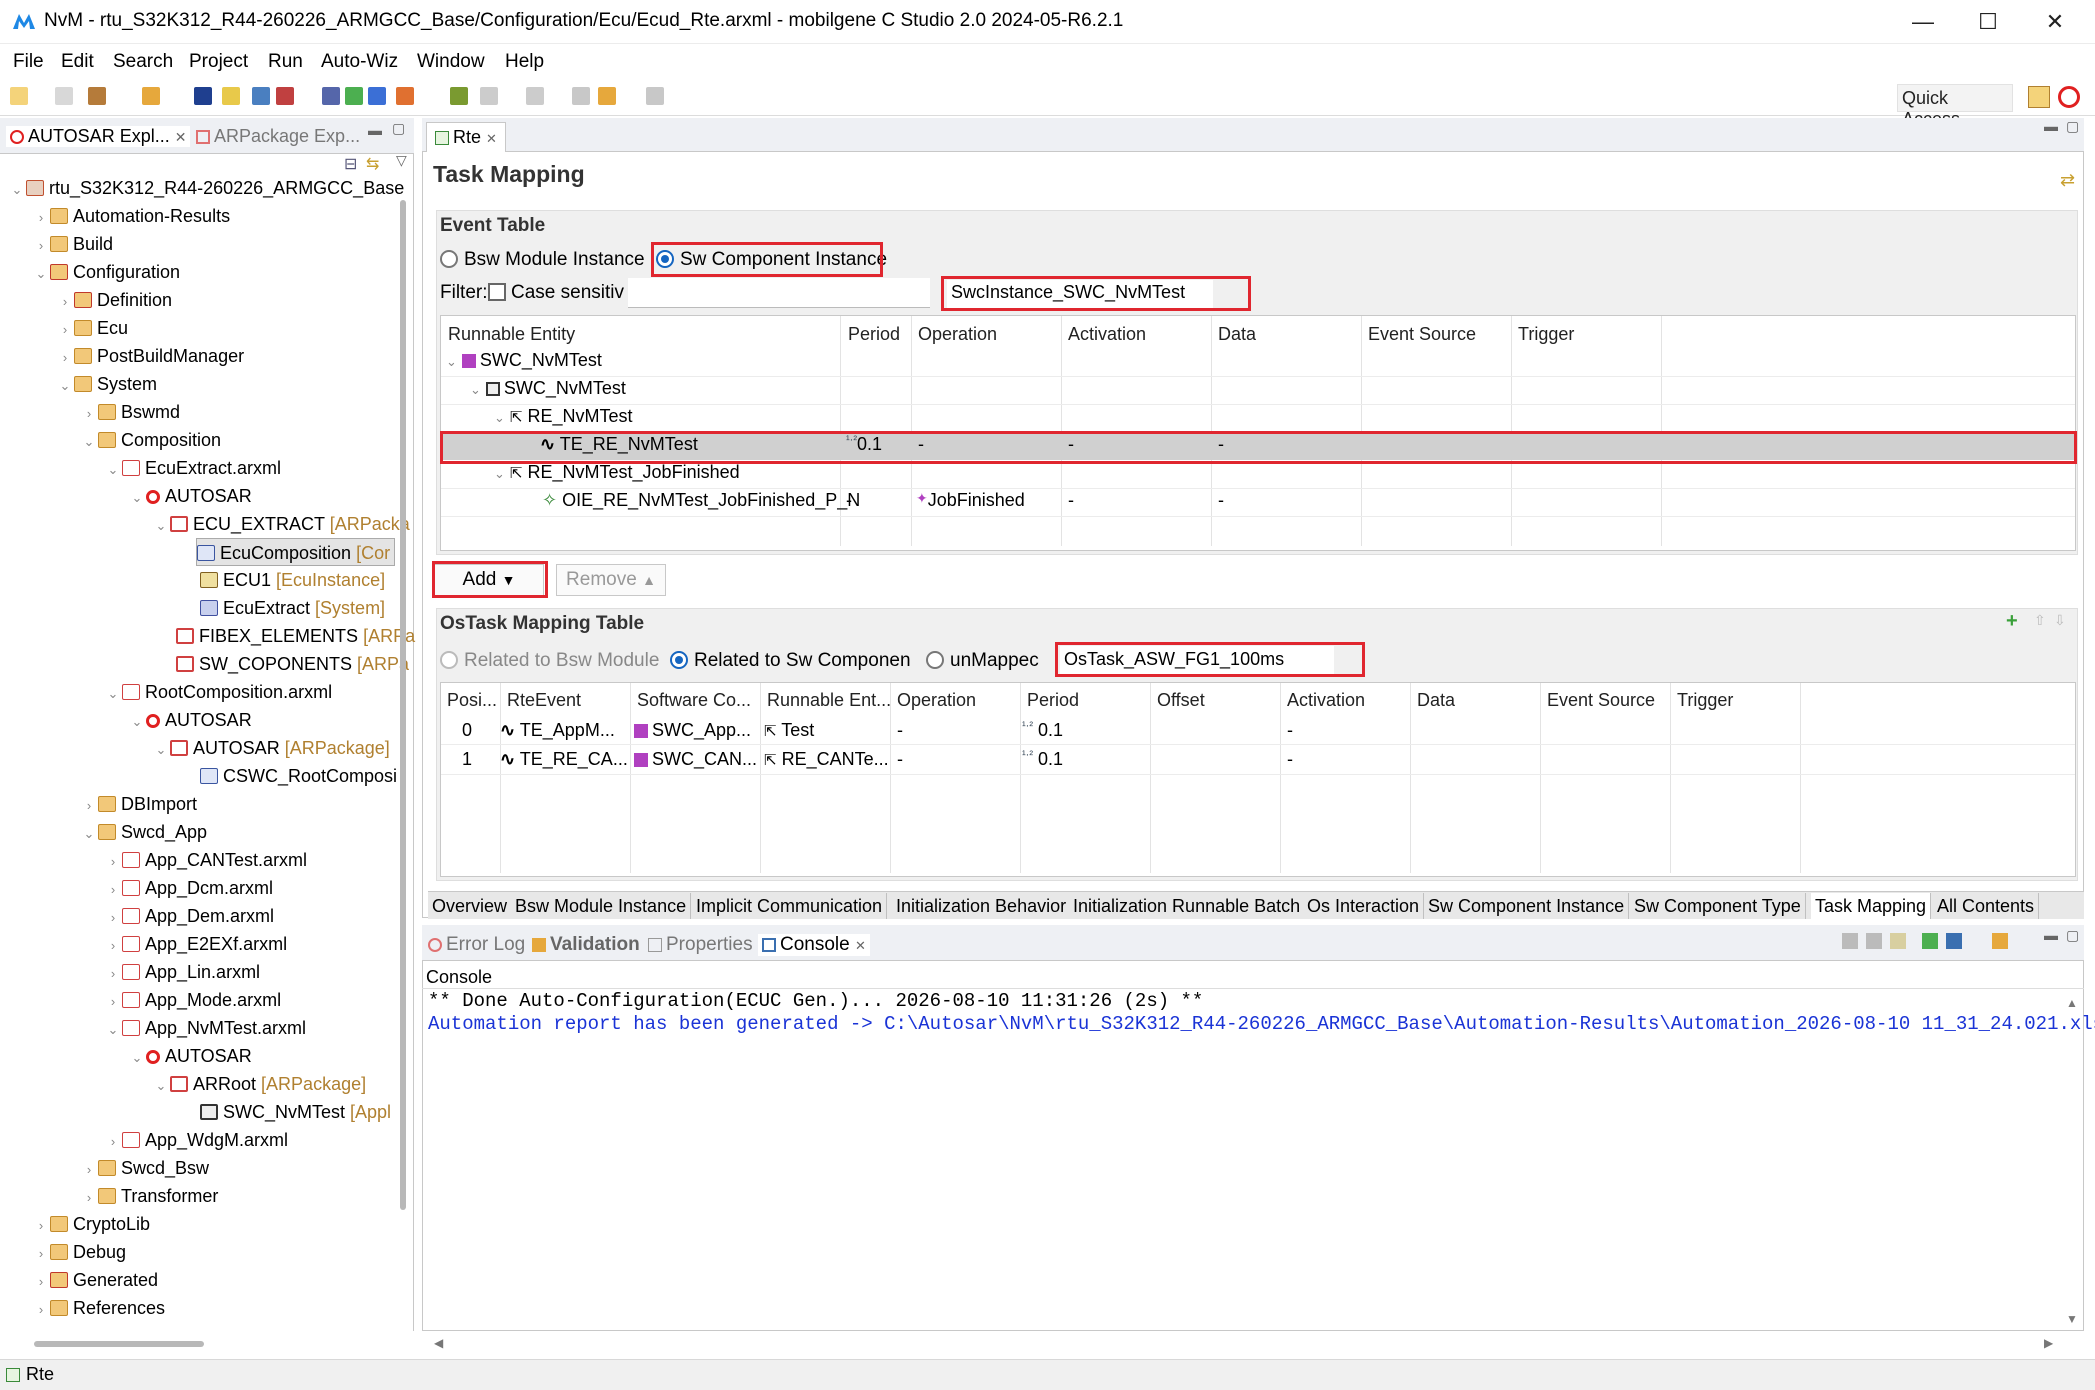 Image resolution: width=2095 pixels, height=1390 pixels. I want to click on tab-autosar-explorer: AUTOSAR Expl... ✕, so click(98, 136).